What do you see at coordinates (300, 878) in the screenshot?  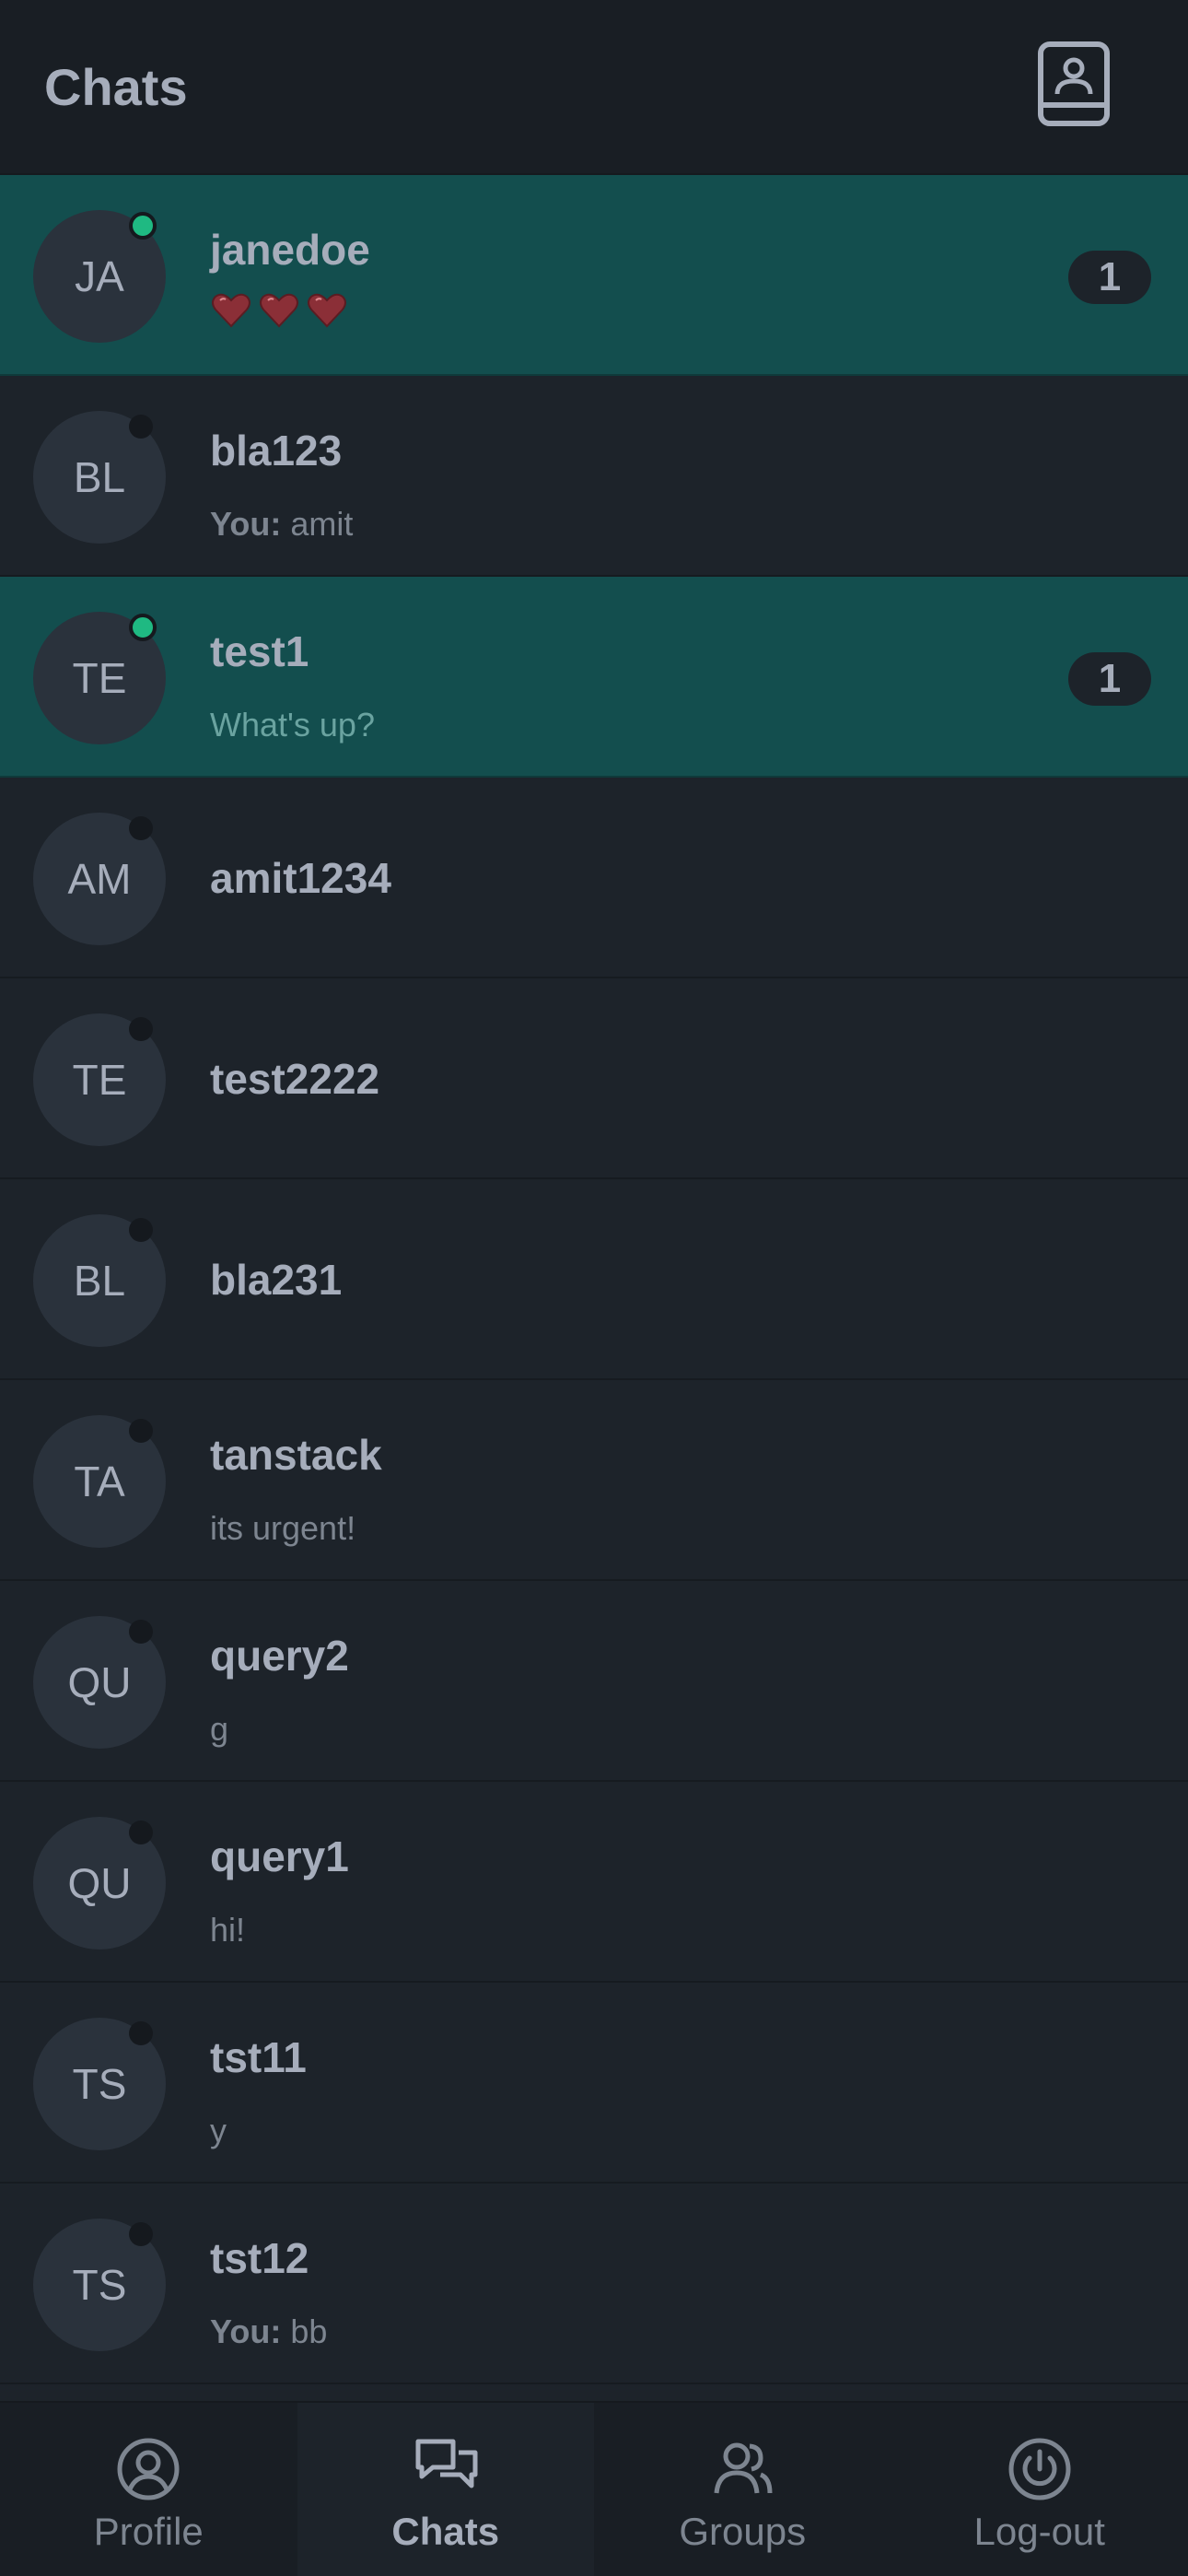 I see `chat-name: amit1234` at bounding box center [300, 878].